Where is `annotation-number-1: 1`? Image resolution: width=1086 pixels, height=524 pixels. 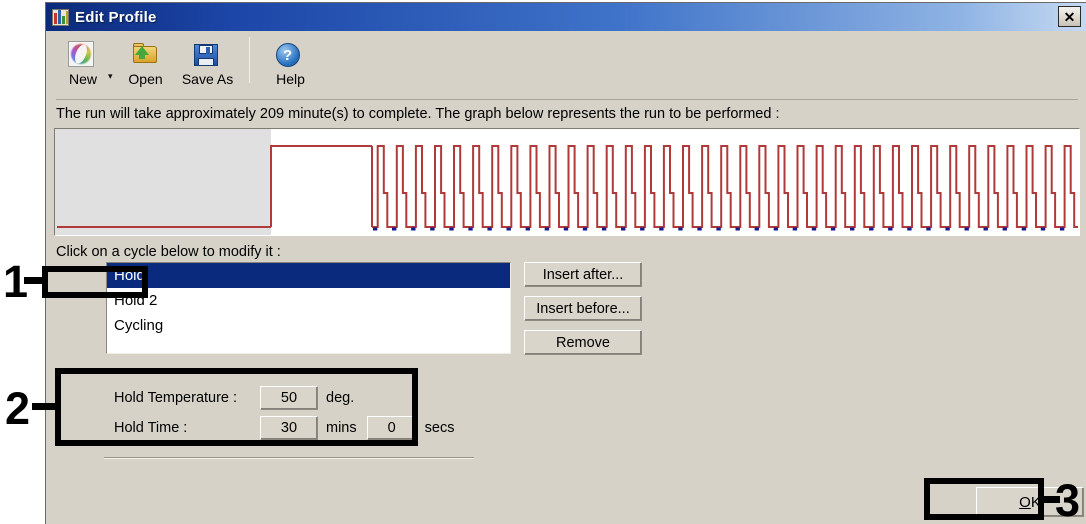 annotation-number-1: 1 is located at coordinates (16, 281).